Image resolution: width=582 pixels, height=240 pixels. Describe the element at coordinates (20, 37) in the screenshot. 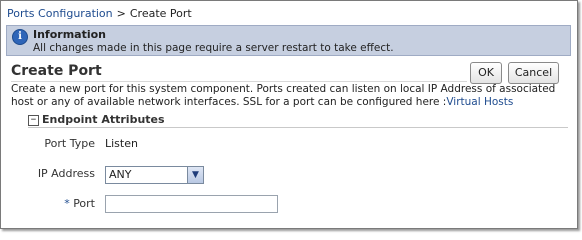

I see `info-icon: i` at that location.